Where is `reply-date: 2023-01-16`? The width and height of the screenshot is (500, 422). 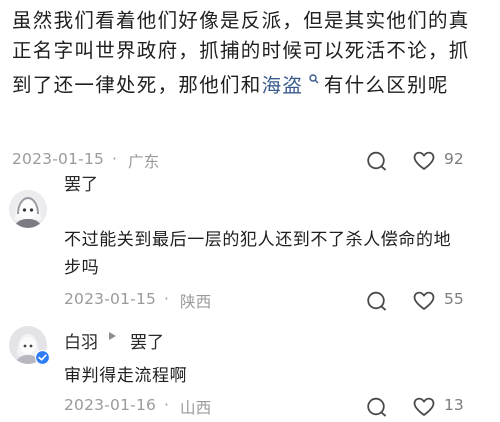
reply-date: 2023-01-16 is located at coordinates (110, 405).